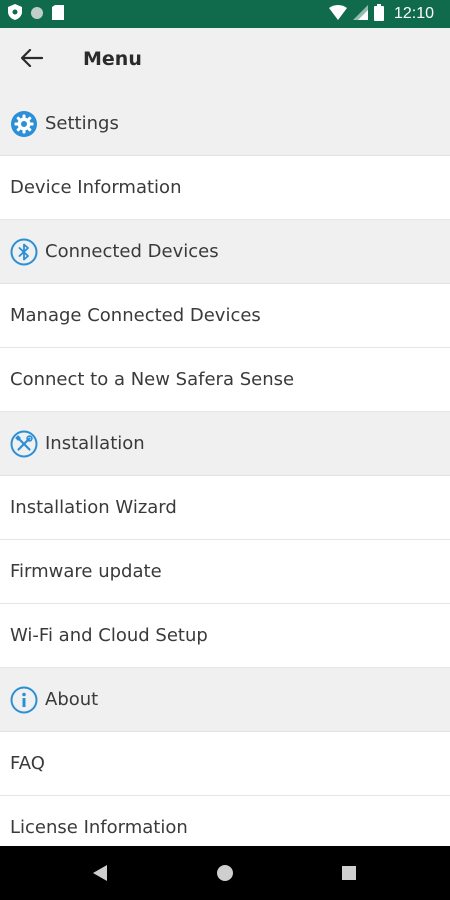 Image resolution: width=450 pixels, height=900 pixels. What do you see at coordinates (72, 699) in the screenshot?
I see `section-label: About` at bounding box center [72, 699].